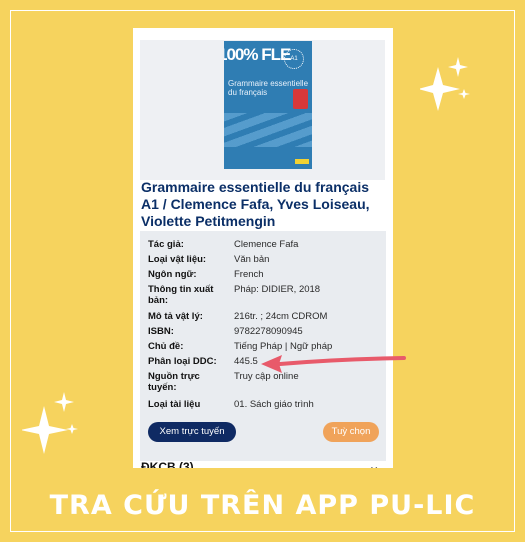  I want to click on publisher-logo, so click(302, 161).